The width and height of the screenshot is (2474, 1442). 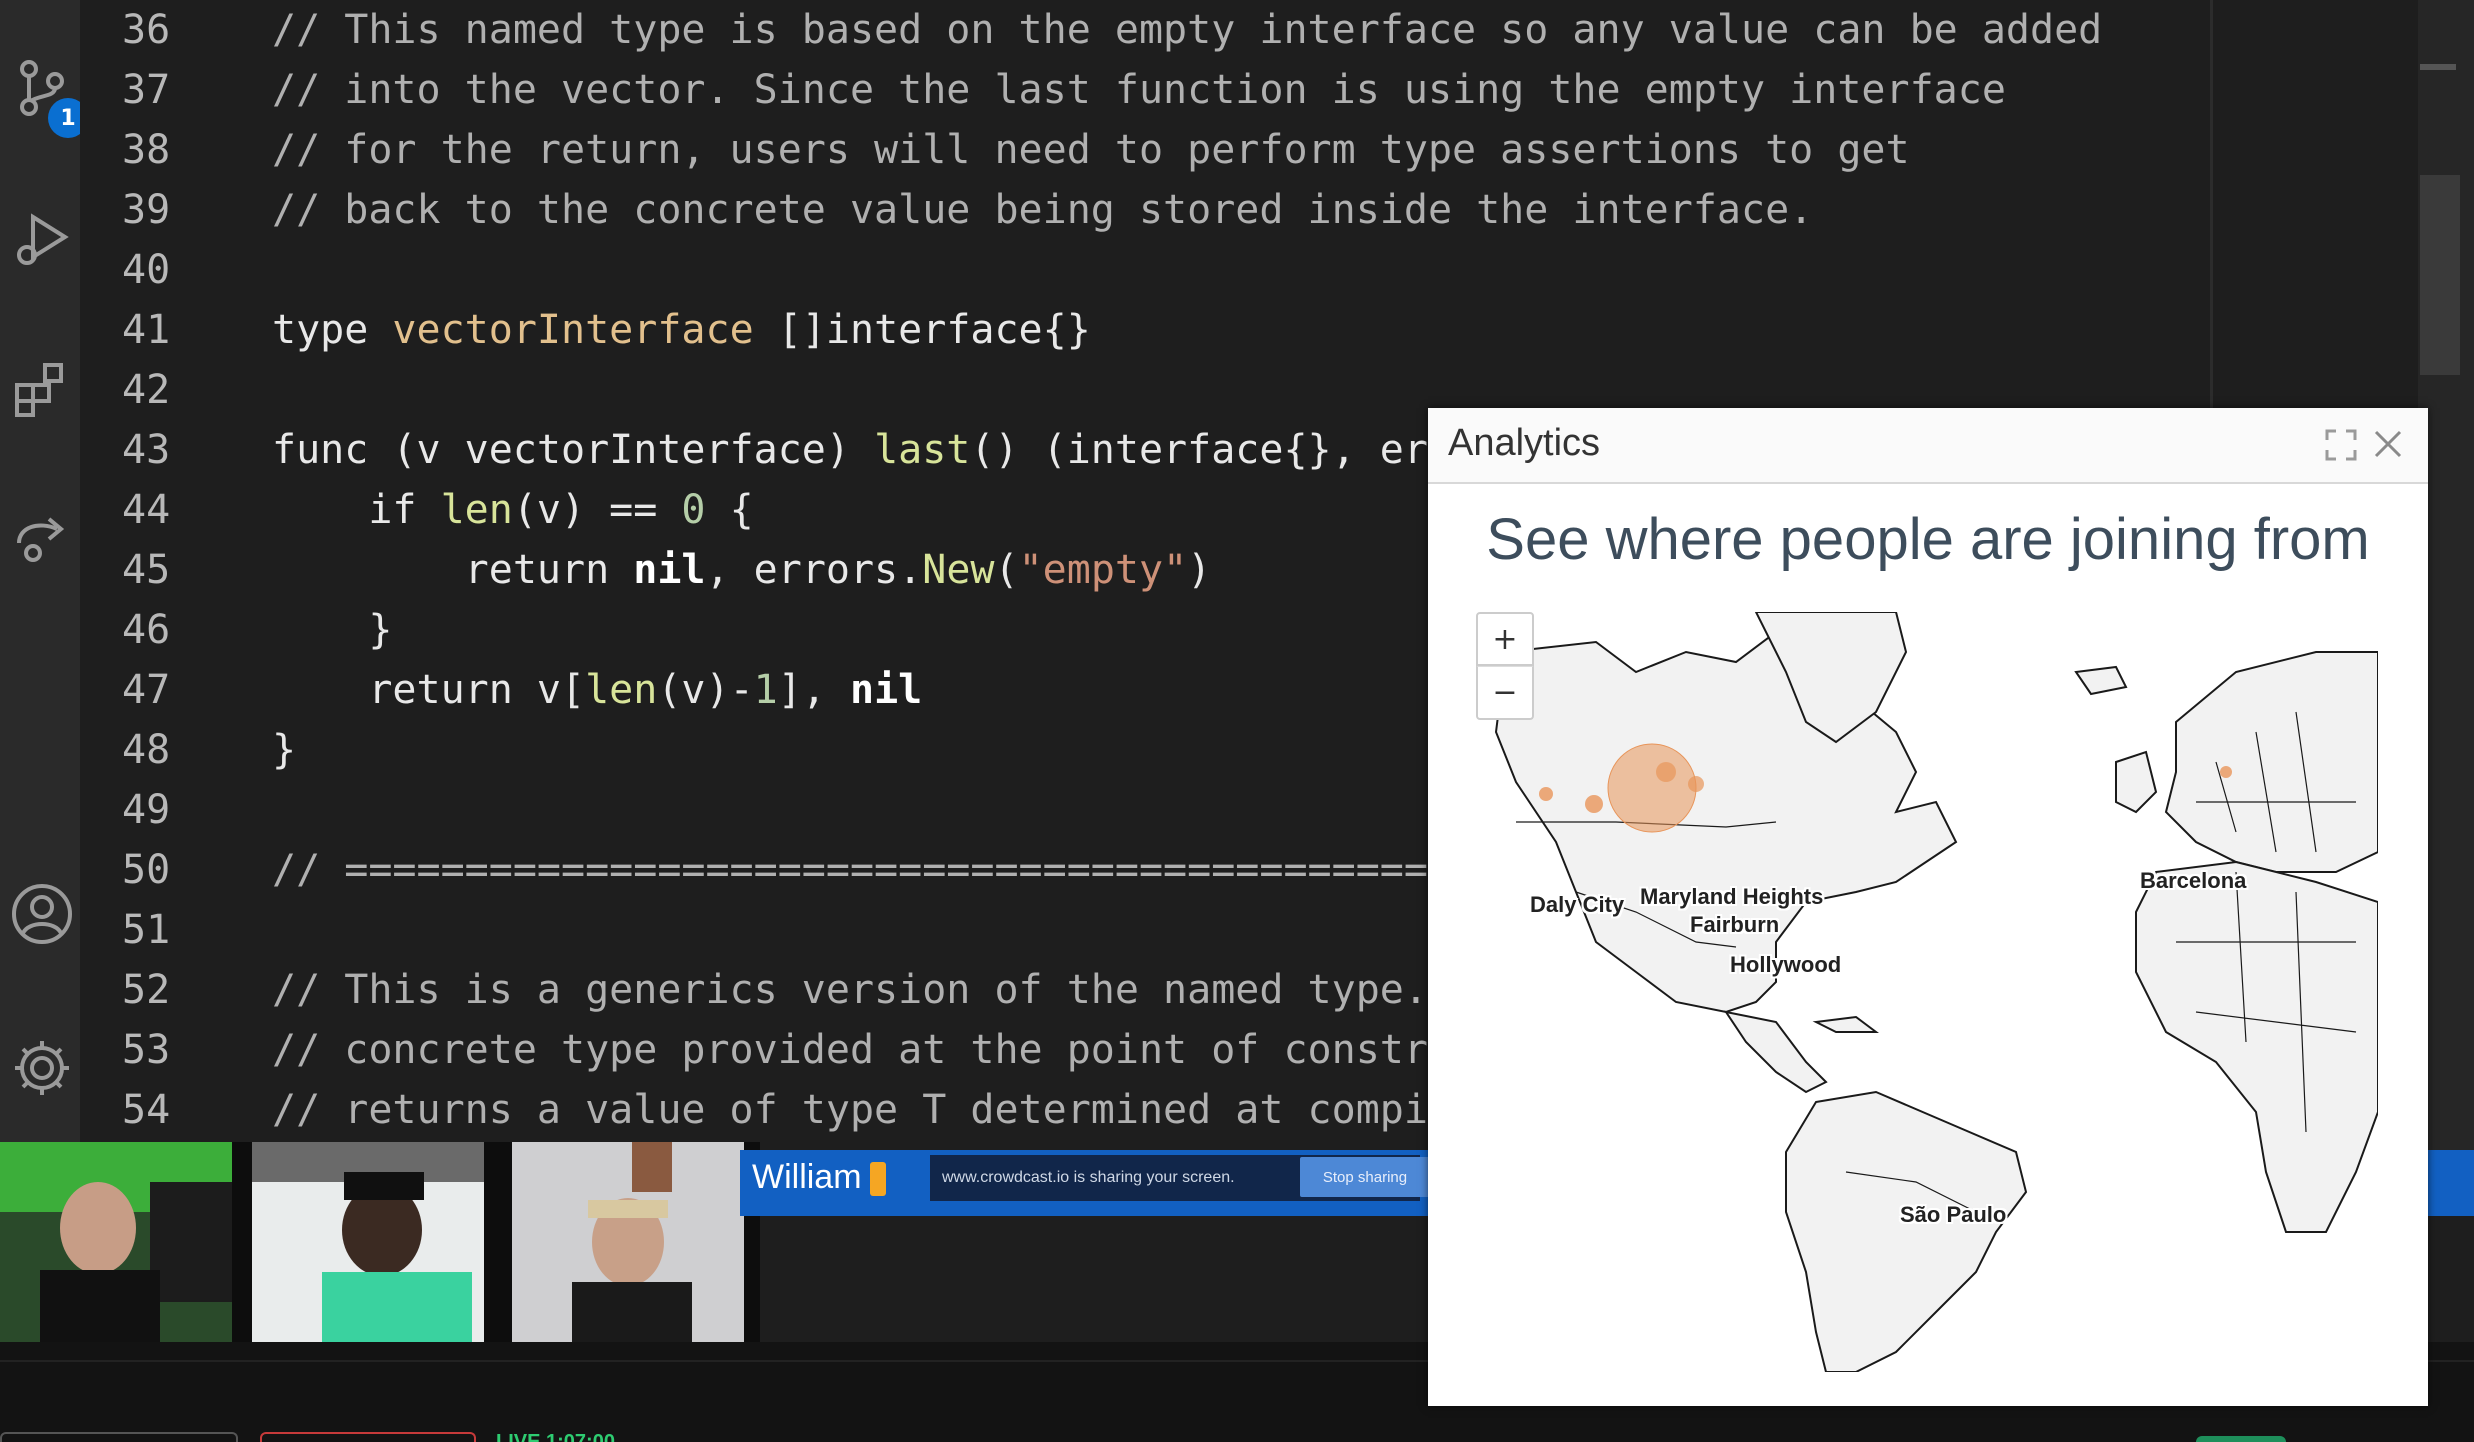 I want to click on remote-explorer-icon, so click(x=42, y=538).